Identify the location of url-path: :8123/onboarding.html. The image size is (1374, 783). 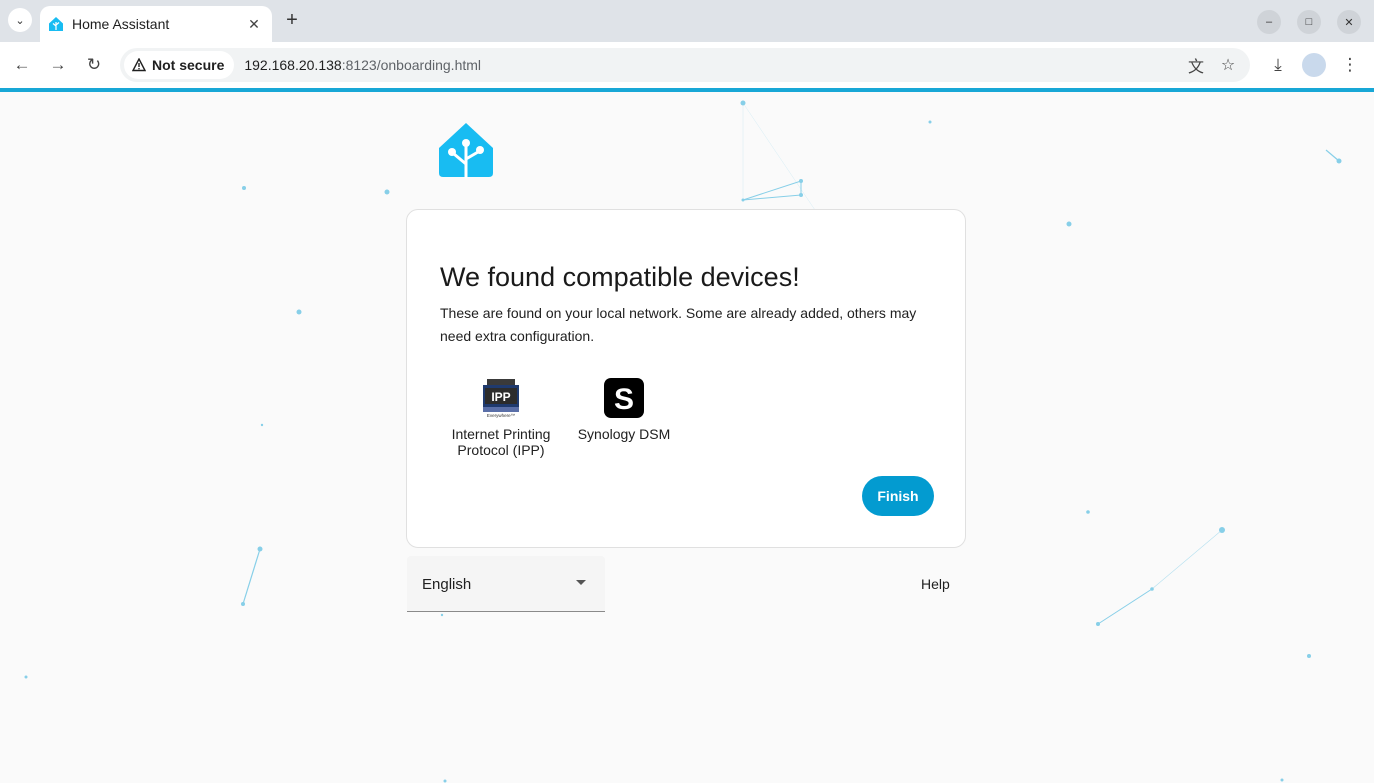
(411, 65).